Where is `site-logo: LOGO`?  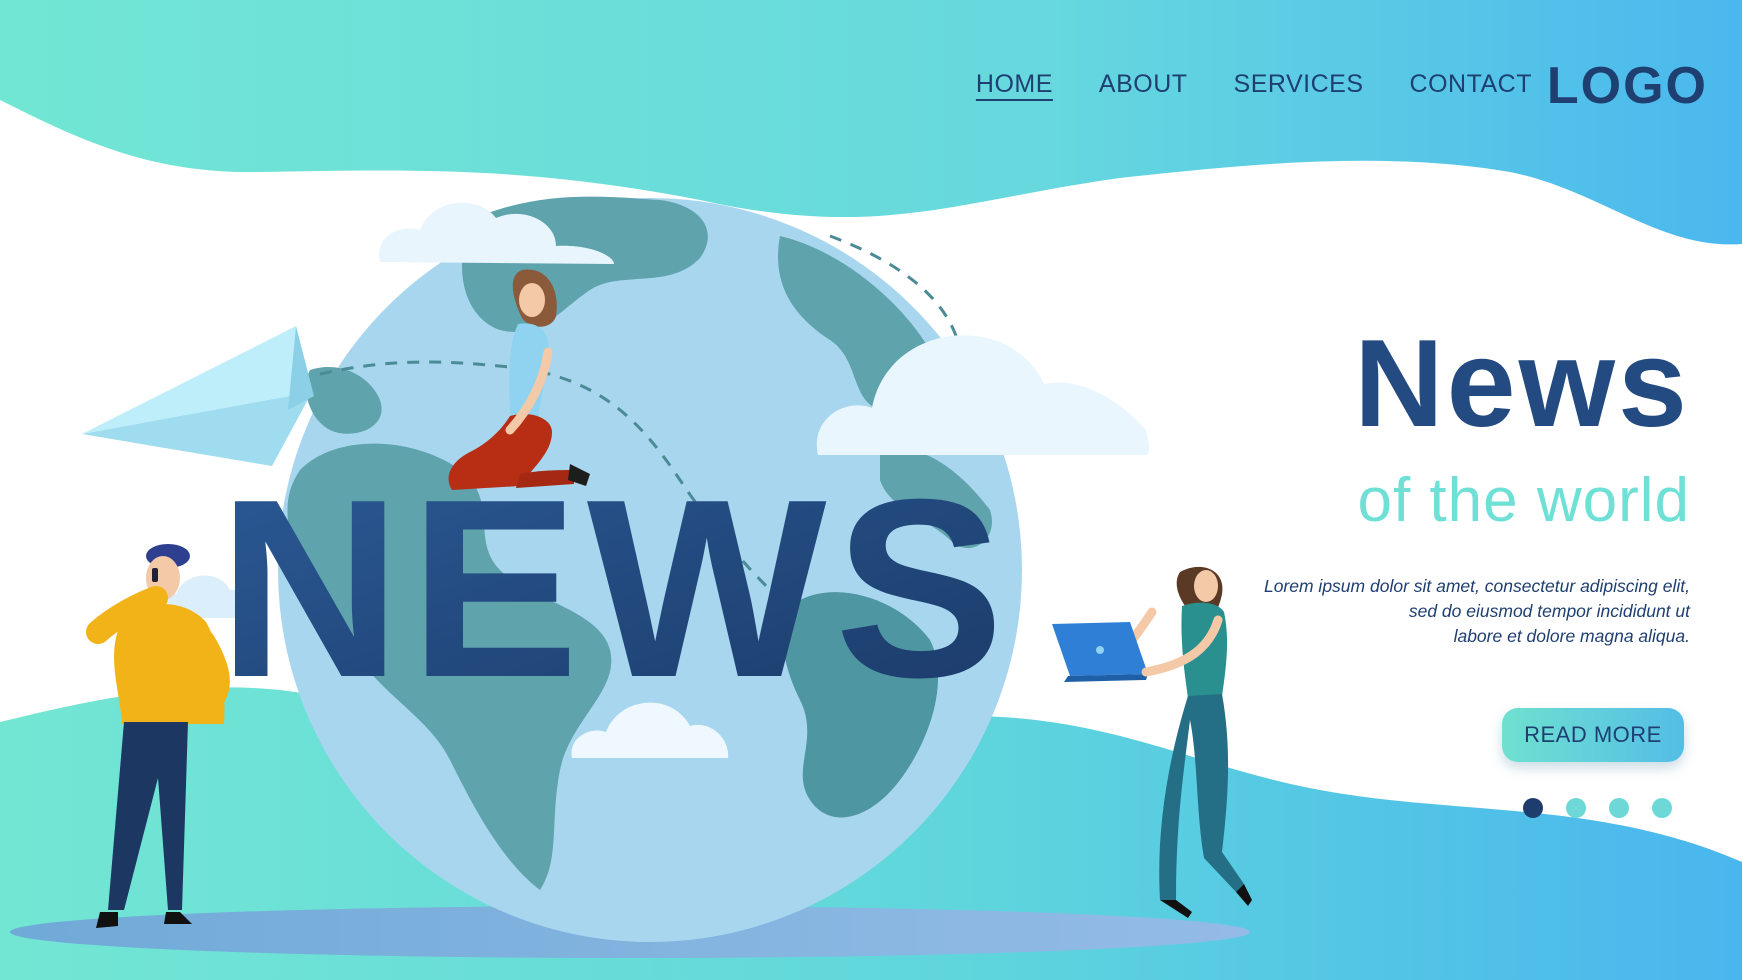 site-logo: LOGO is located at coordinates (1627, 86).